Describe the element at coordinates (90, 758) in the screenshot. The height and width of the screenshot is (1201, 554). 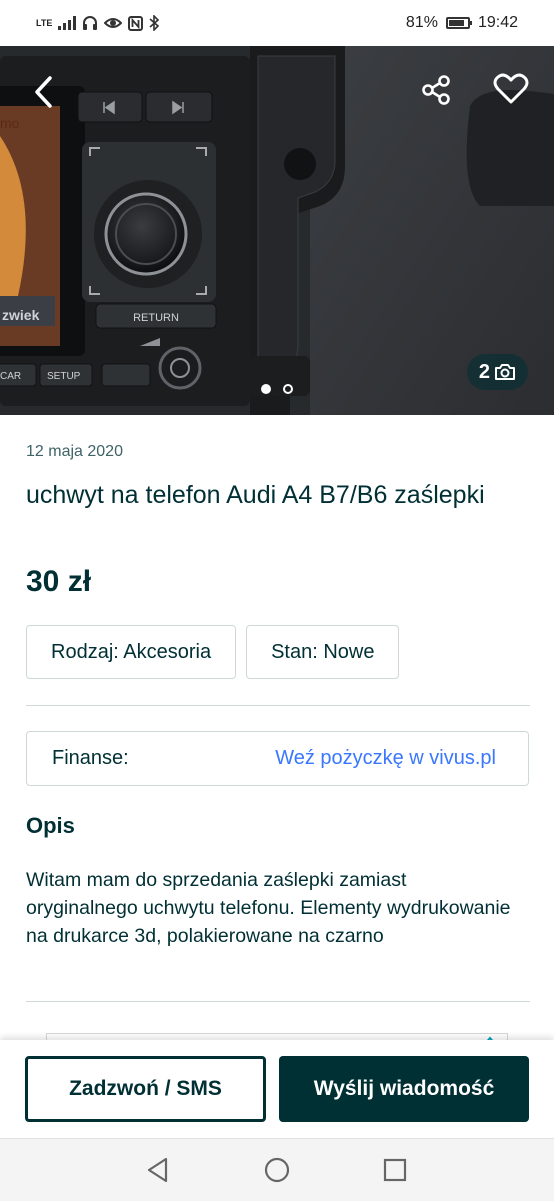
I see `finance-label: Finanse:` at that location.